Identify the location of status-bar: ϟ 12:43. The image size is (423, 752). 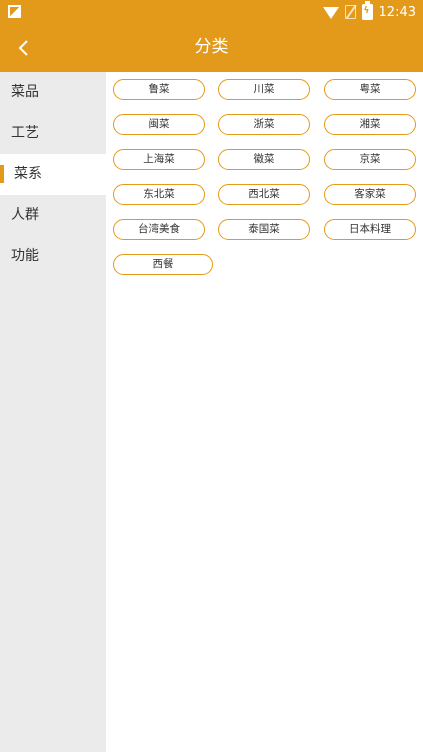
(211, 12).